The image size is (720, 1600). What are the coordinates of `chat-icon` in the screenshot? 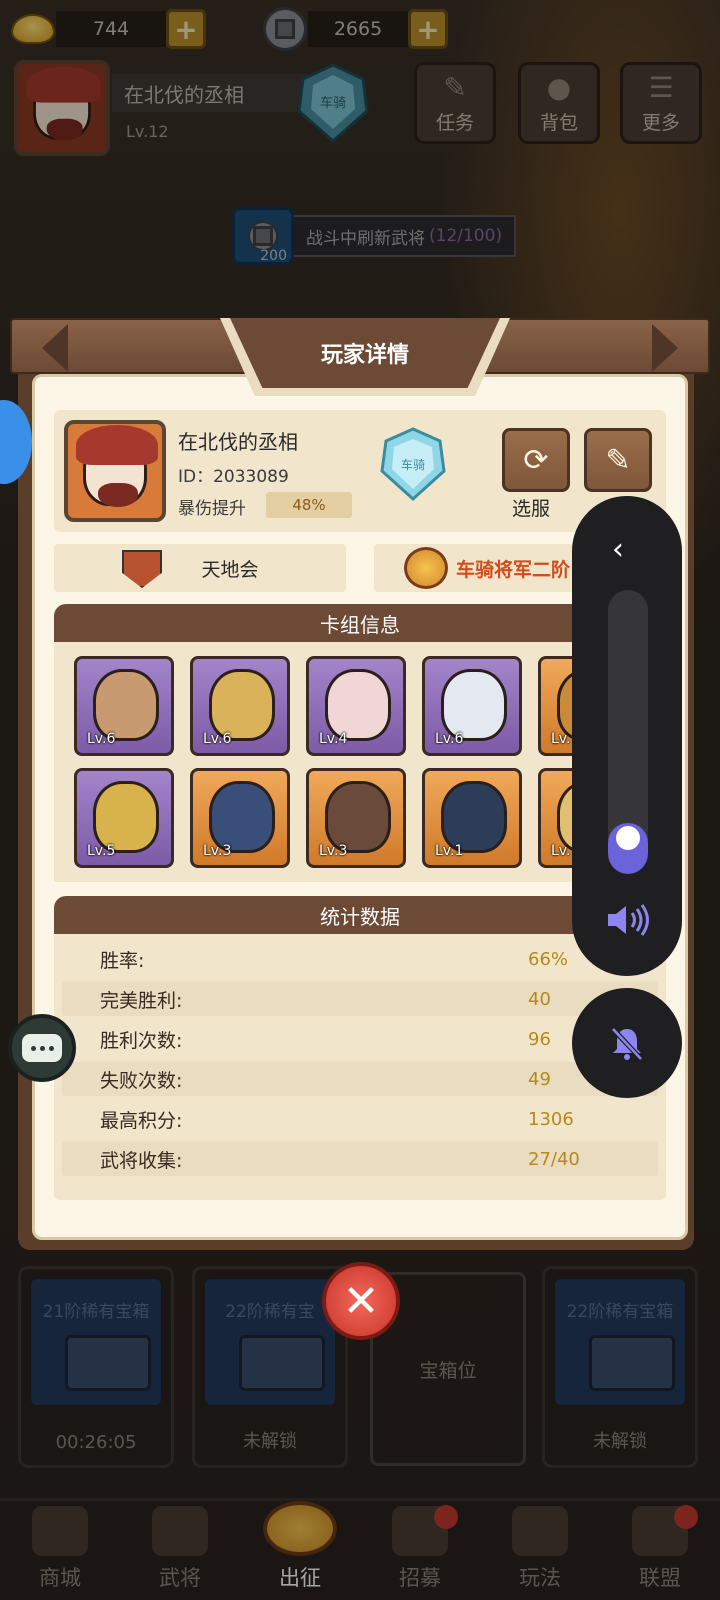 It's located at (42, 1048).